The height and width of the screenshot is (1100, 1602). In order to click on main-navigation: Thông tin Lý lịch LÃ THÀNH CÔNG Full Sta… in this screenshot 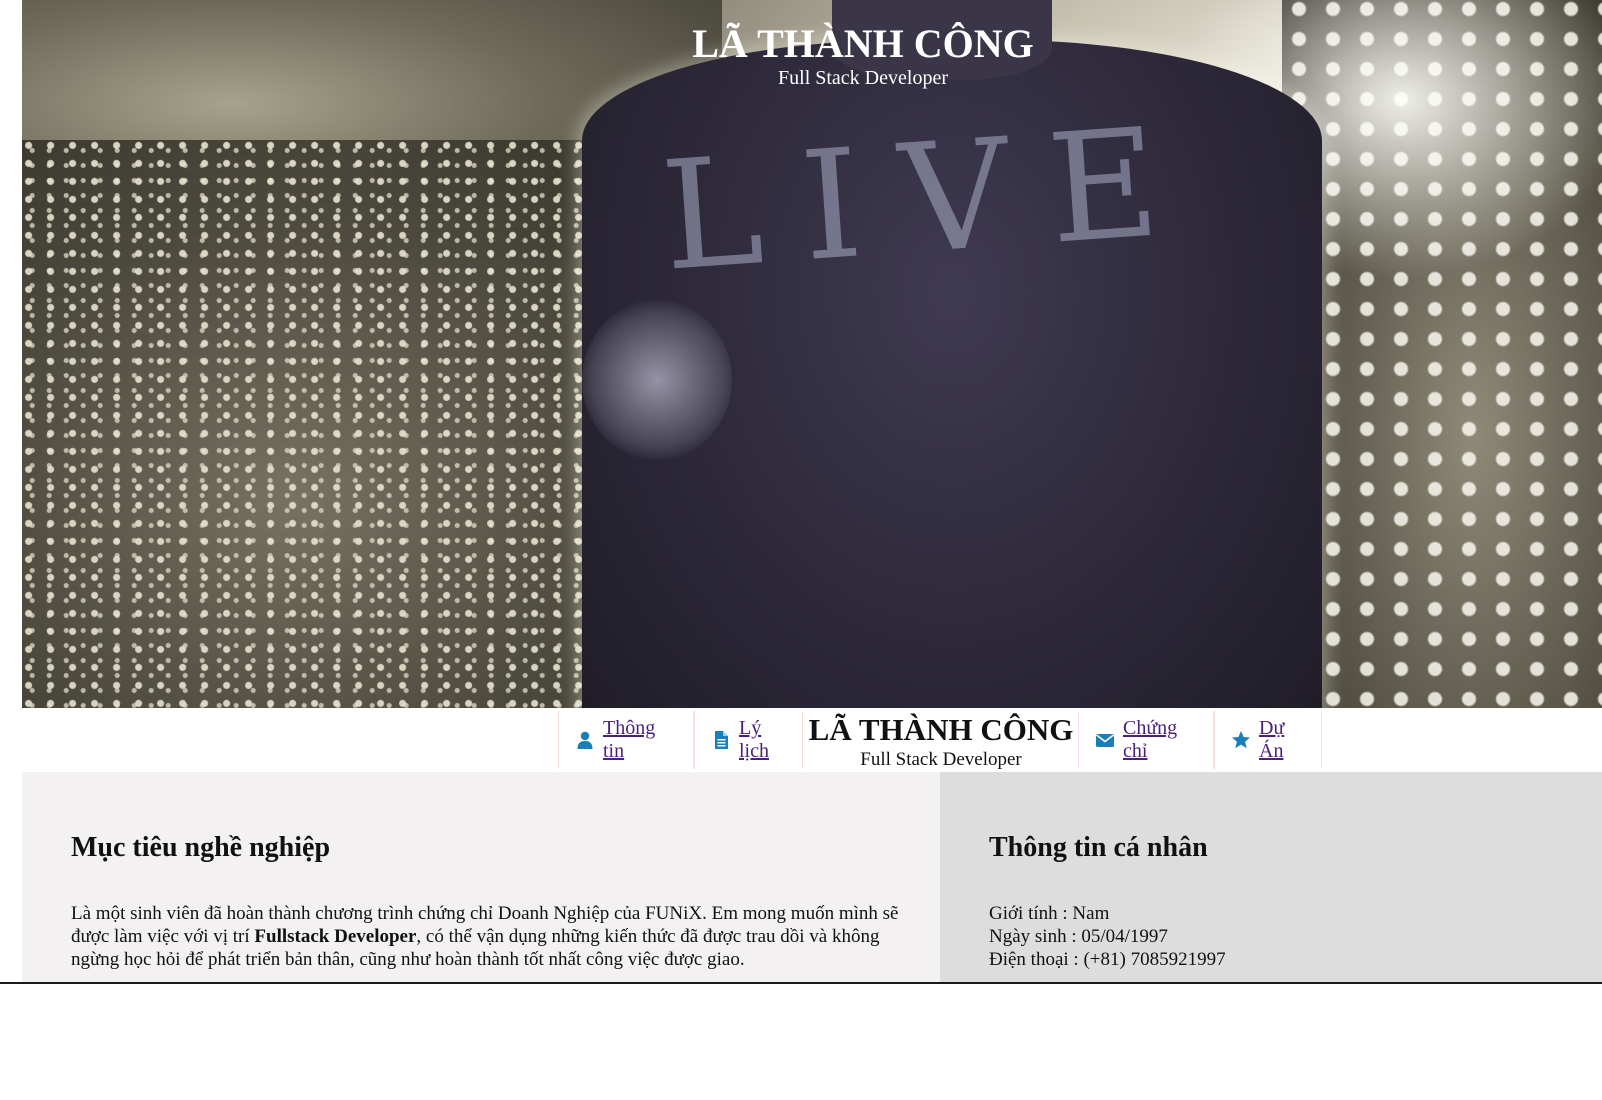, I will do `click(812, 740)`.